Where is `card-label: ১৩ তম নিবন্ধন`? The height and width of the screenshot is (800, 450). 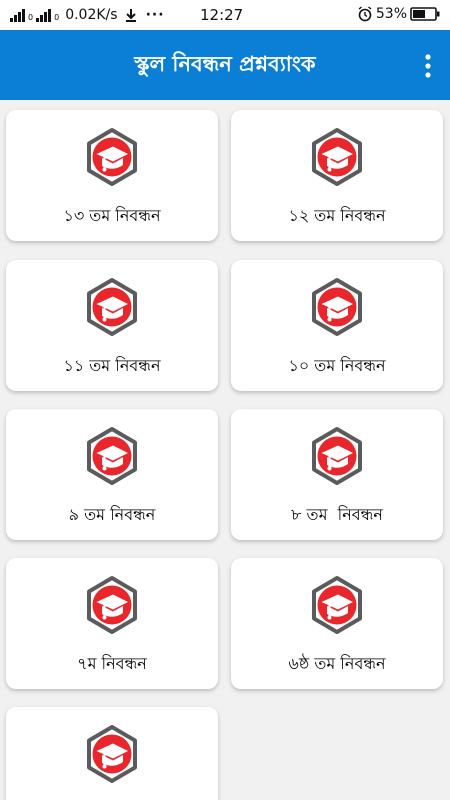
card-label: ১৩ তম নিবন্ধন is located at coordinates (112, 215).